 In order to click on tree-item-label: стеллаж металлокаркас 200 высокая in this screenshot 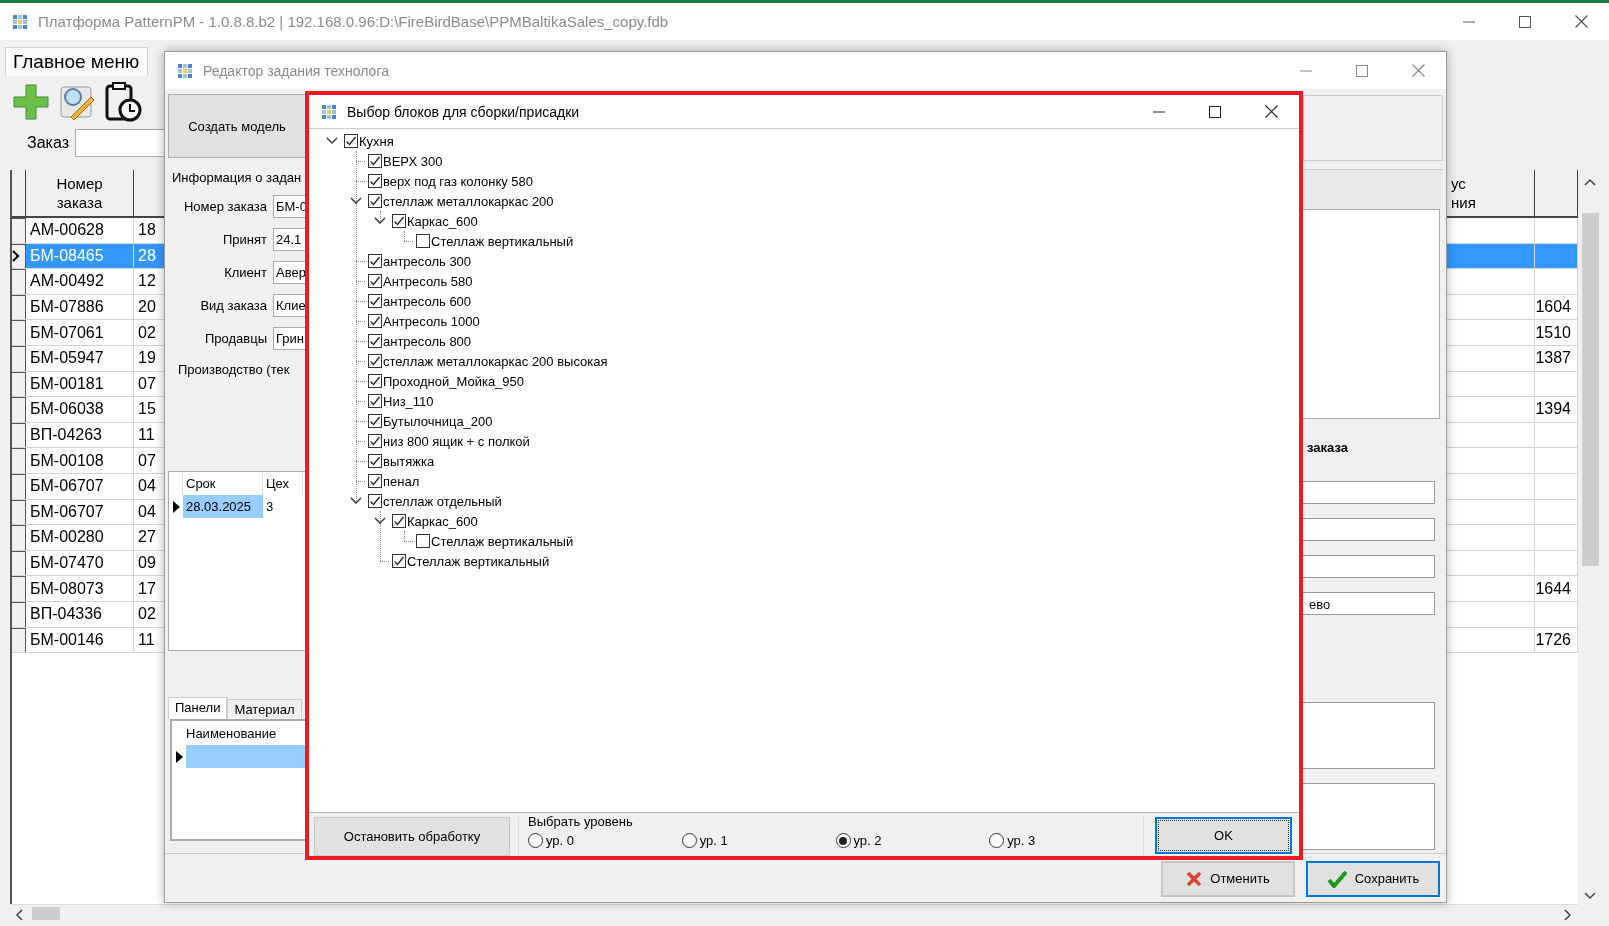, I will do `click(495, 361)`.